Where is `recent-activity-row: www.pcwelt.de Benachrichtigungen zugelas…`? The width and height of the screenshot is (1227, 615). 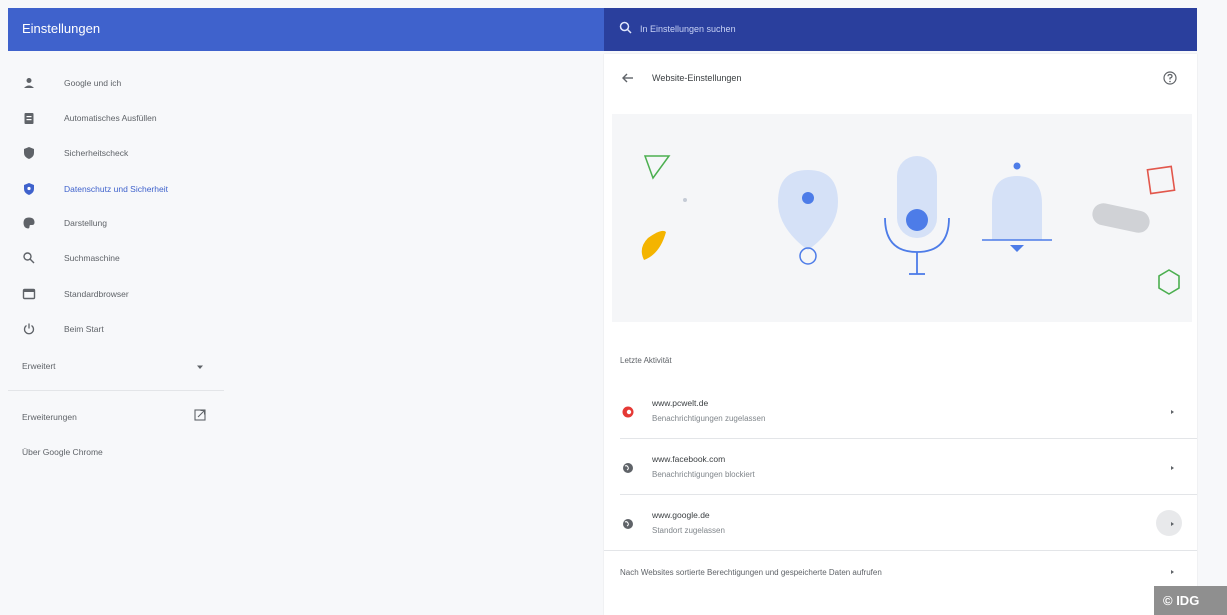
recent-activity-row: www.pcwelt.de Benachrichtigungen zugelas… is located at coordinates (900, 412).